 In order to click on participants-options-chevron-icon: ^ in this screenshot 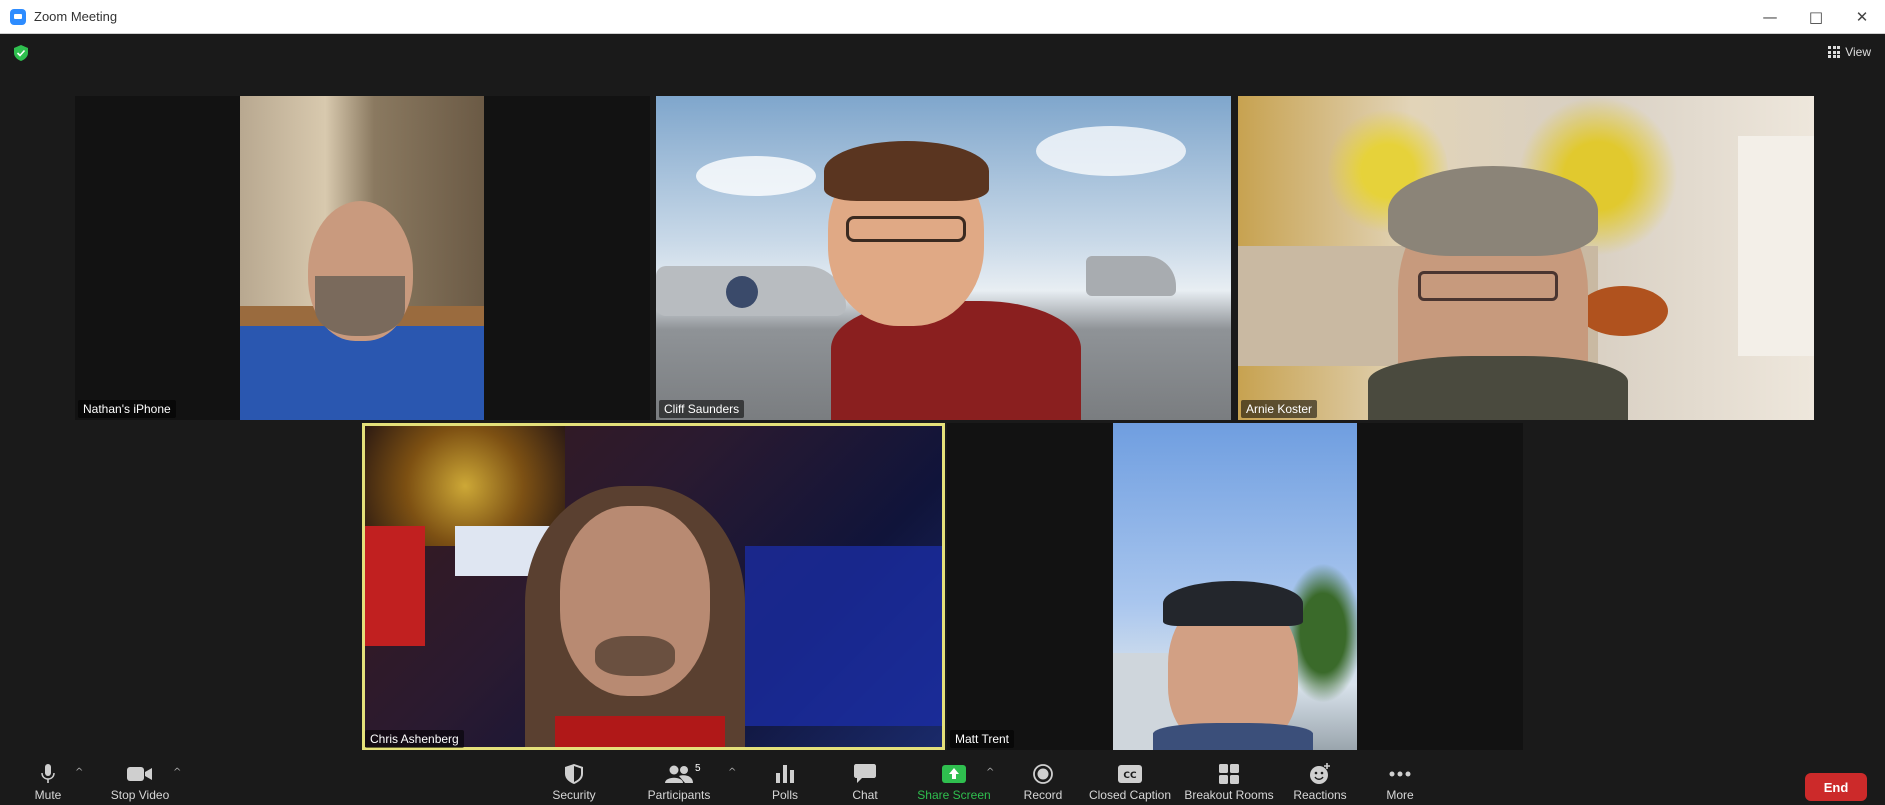, I will do `click(732, 772)`.